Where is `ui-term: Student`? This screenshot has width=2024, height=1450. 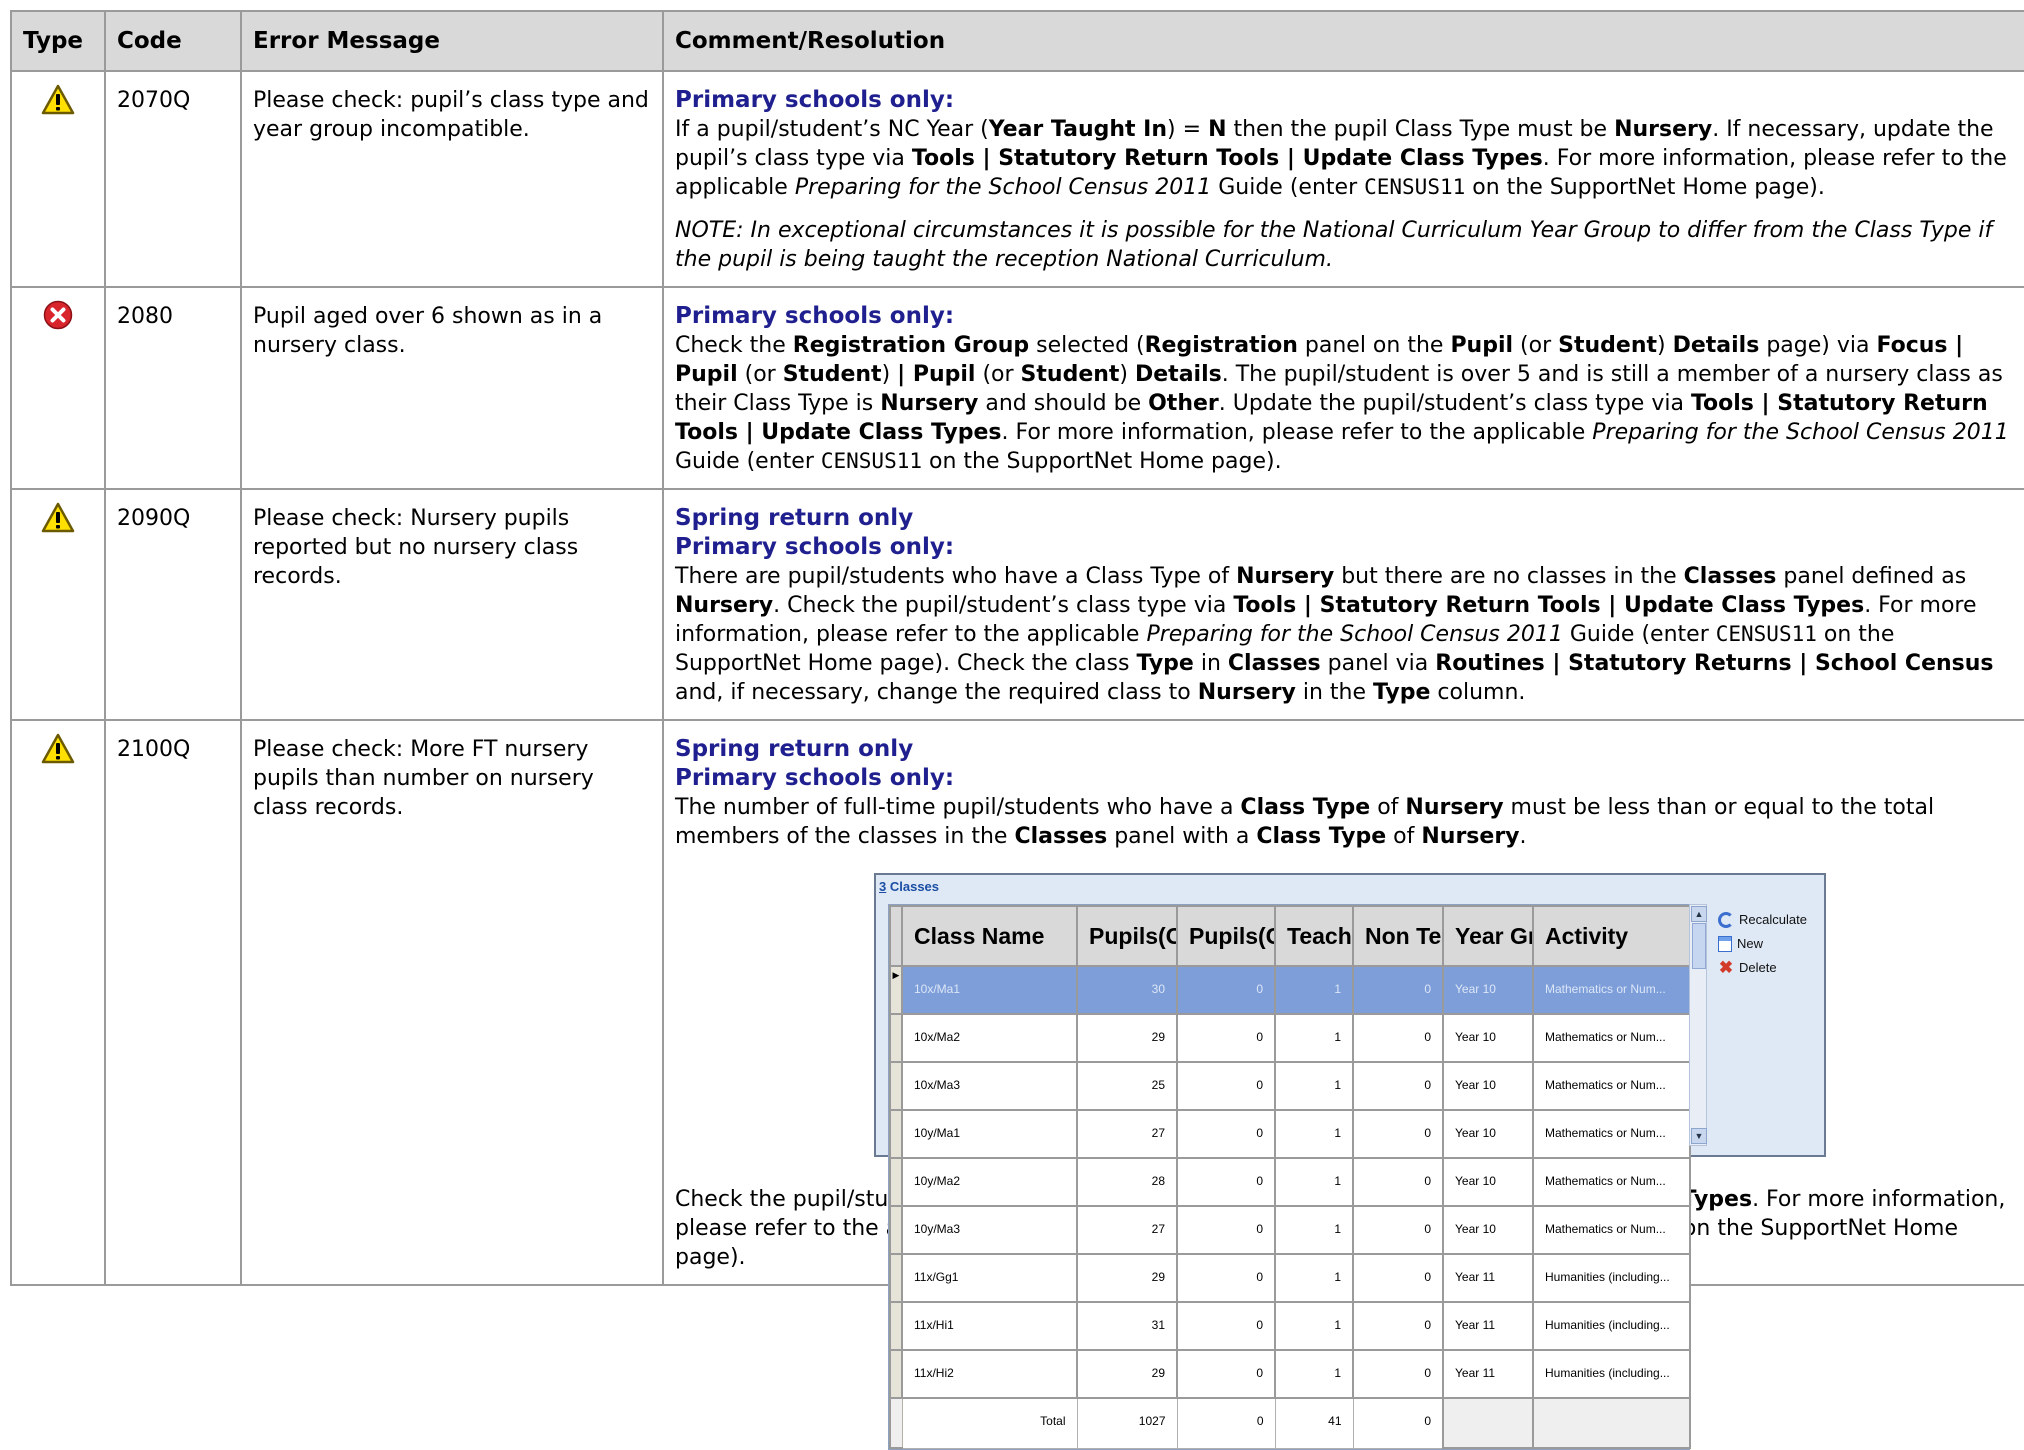
ui-term: Student is located at coordinates (1608, 345).